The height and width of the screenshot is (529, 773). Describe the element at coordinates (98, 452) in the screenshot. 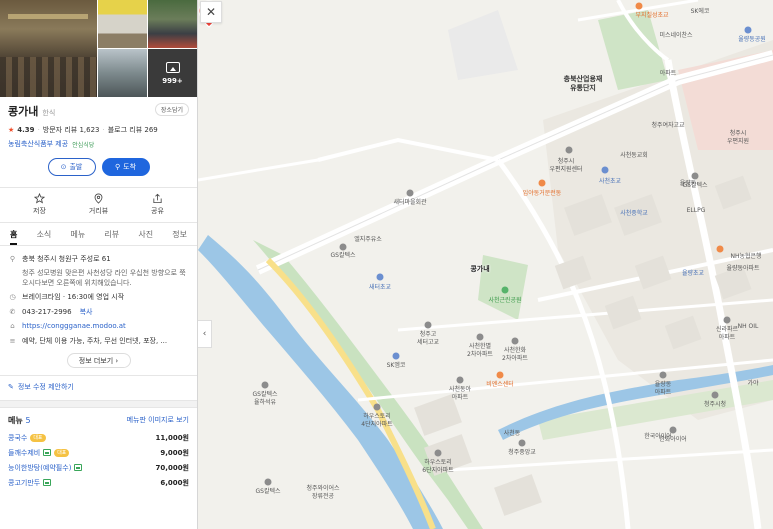

I see `menu-item: 들깨수제비 대표 9,000원` at that location.